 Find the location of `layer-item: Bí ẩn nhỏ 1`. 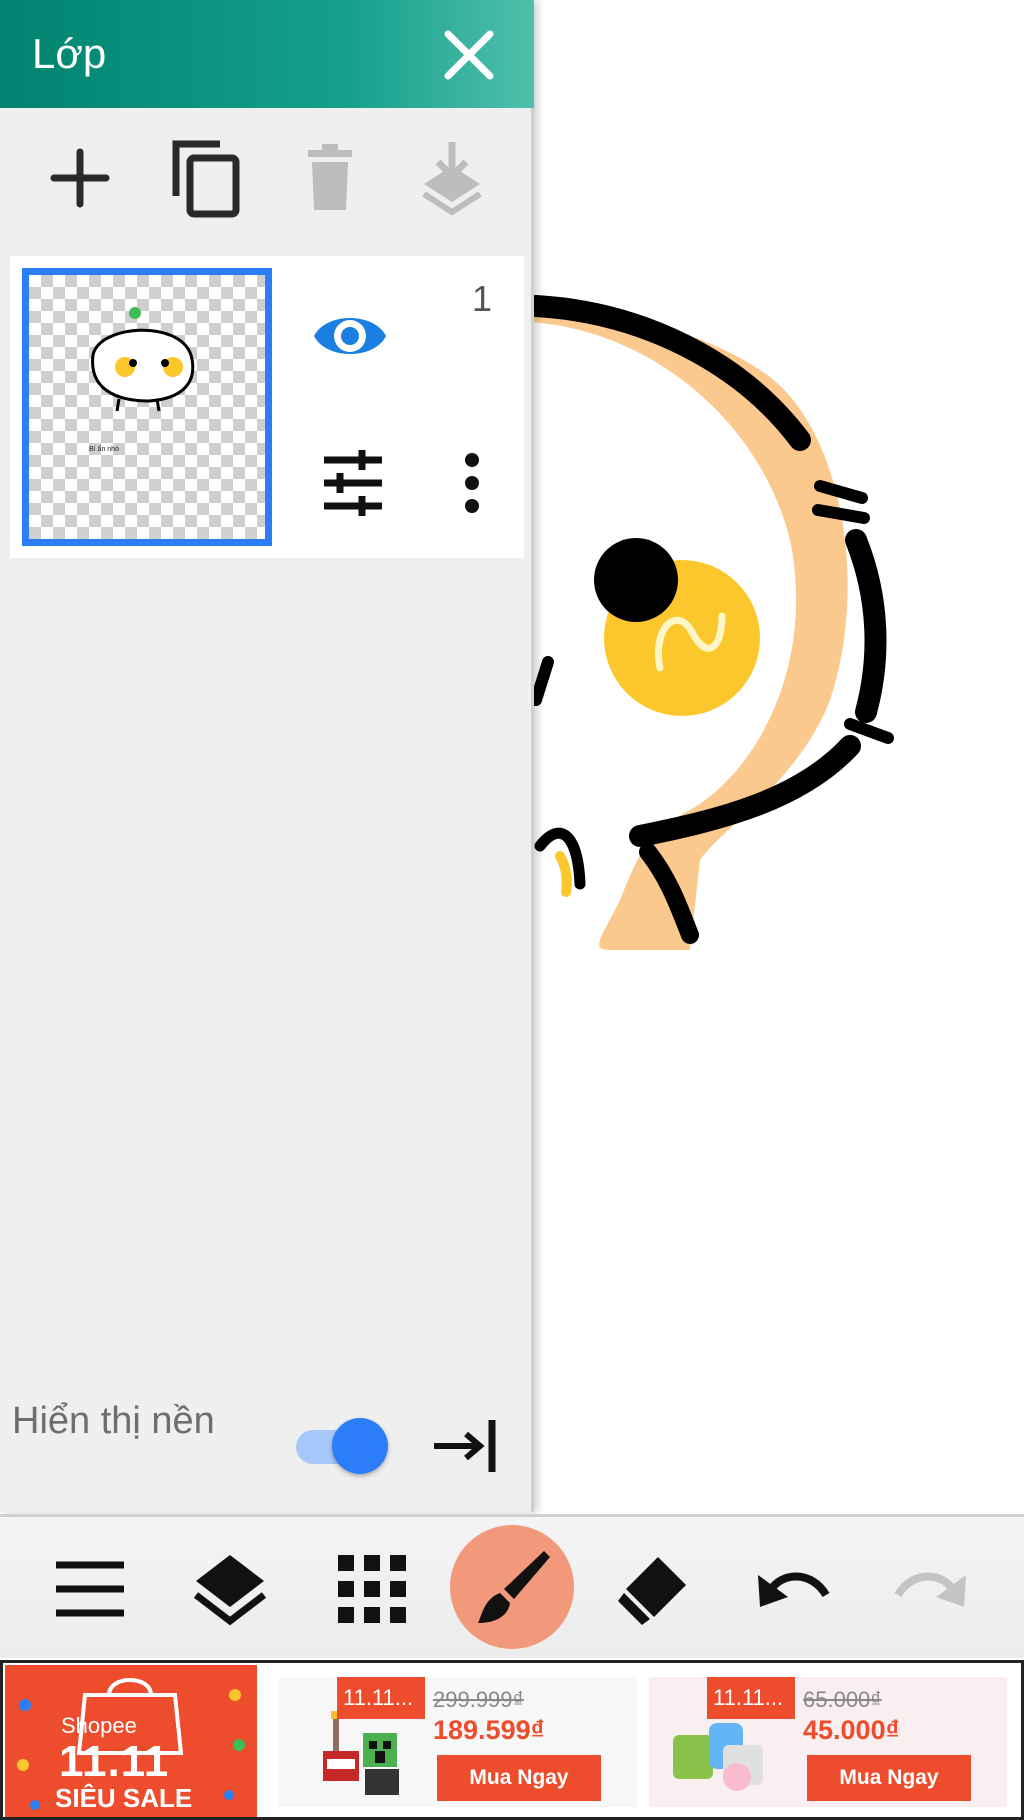

layer-item: Bí ẩn nhỏ 1 is located at coordinates (267, 407).